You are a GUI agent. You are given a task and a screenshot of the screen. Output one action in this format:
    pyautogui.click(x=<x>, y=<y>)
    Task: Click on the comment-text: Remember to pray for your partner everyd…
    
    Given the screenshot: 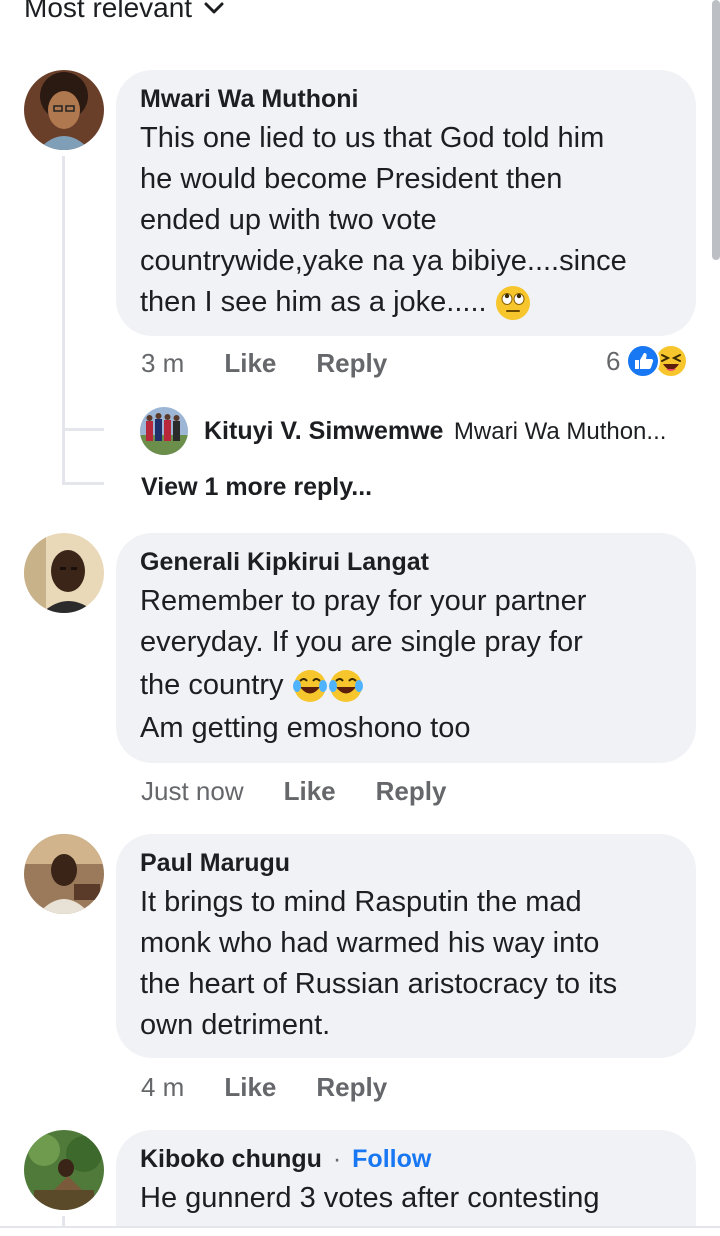 What is the action you would take?
    pyautogui.click(x=363, y=664)
    